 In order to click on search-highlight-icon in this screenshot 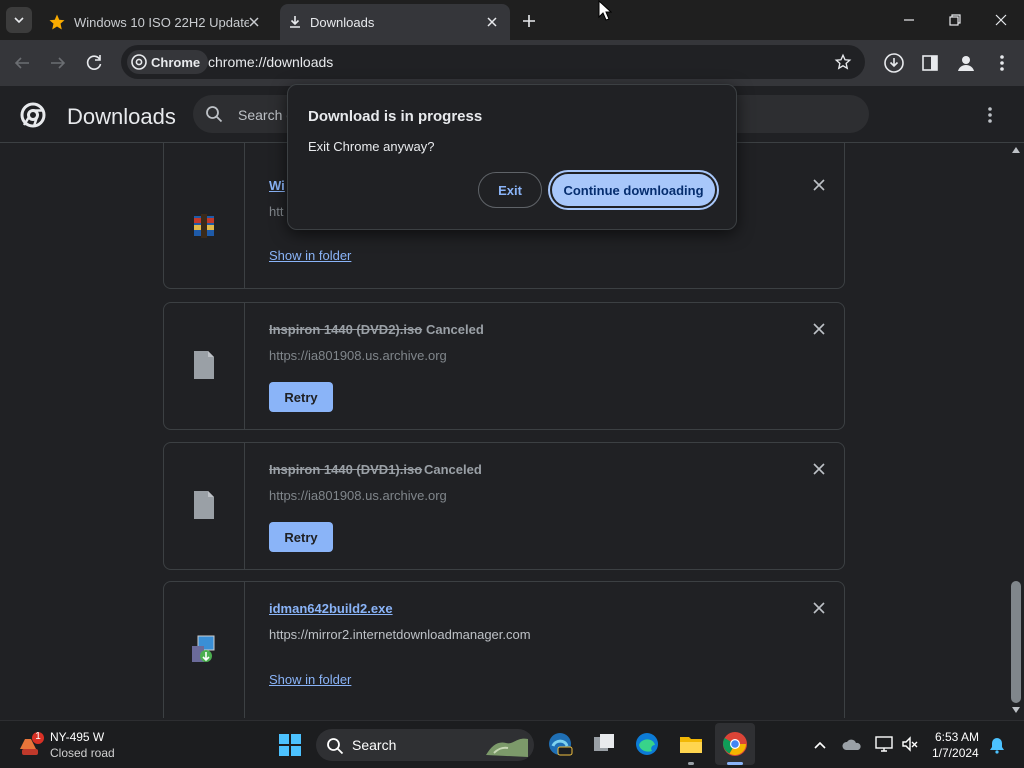, I will do `click(507, 747)`.